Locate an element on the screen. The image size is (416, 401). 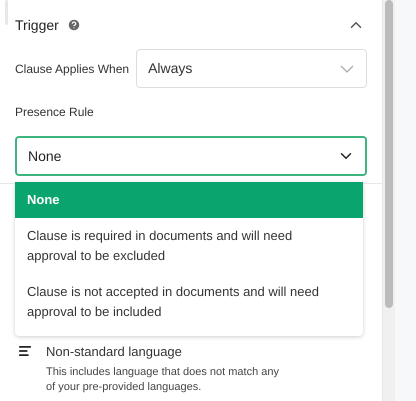
chevron-icon is located at coordinates (347, 68).